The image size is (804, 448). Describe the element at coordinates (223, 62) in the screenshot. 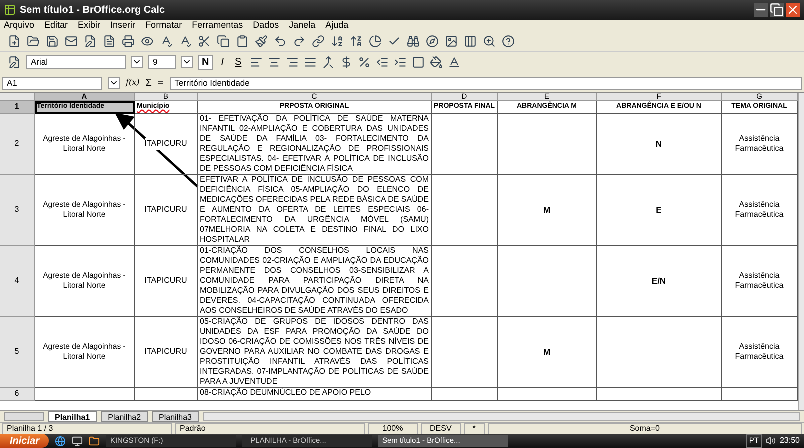

I see `italic-button: I` at that location.